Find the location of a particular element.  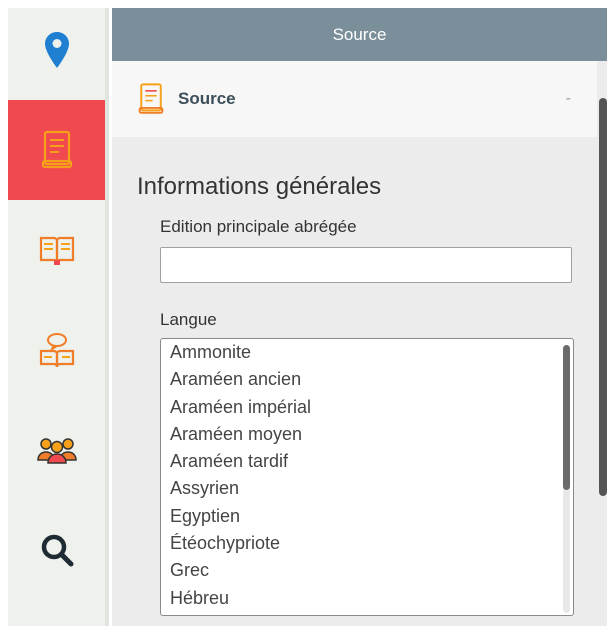

sidebar-item-source is located at coordinates (56, 150).